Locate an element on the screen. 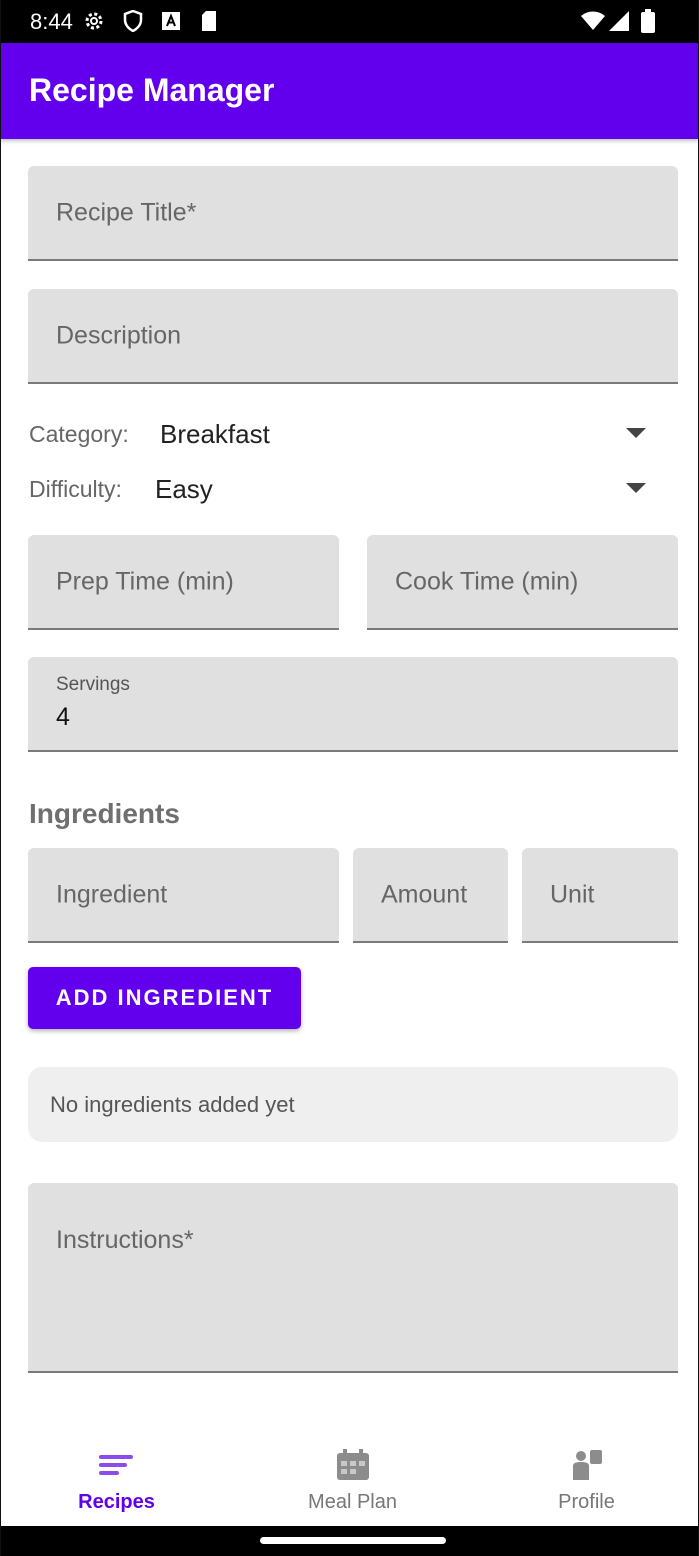 The height and width of the screenshot is (1556, 699). nav-item-meal-plan: Meal Plan is located at coordinates (352, 1478).